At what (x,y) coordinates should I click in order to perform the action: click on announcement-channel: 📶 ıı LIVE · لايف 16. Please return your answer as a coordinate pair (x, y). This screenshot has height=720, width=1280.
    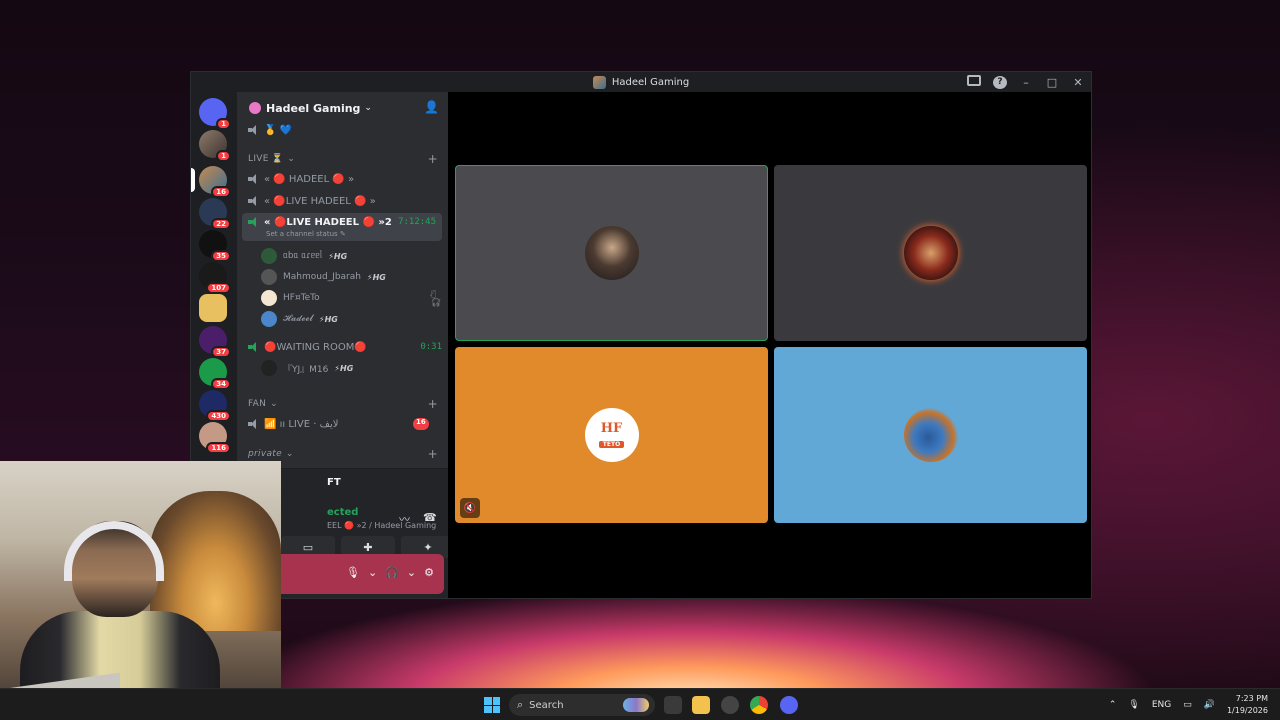
    Looking at the image, I should click on (342, 424).